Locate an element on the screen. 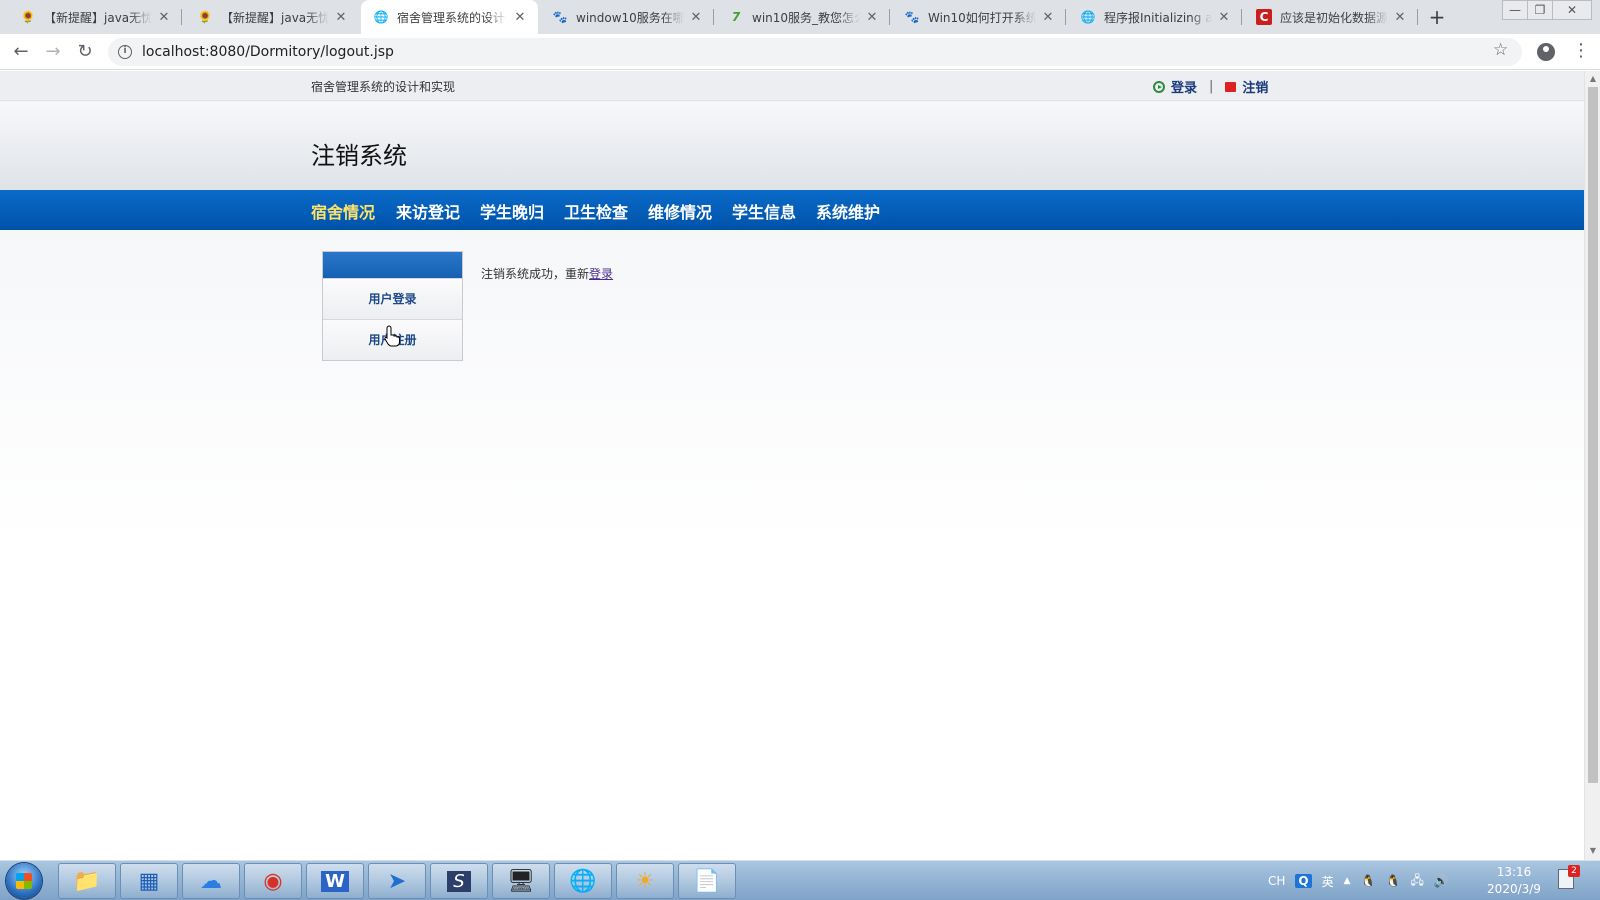  taskbar-network: 🌐 is located at coordinates (583, 881).